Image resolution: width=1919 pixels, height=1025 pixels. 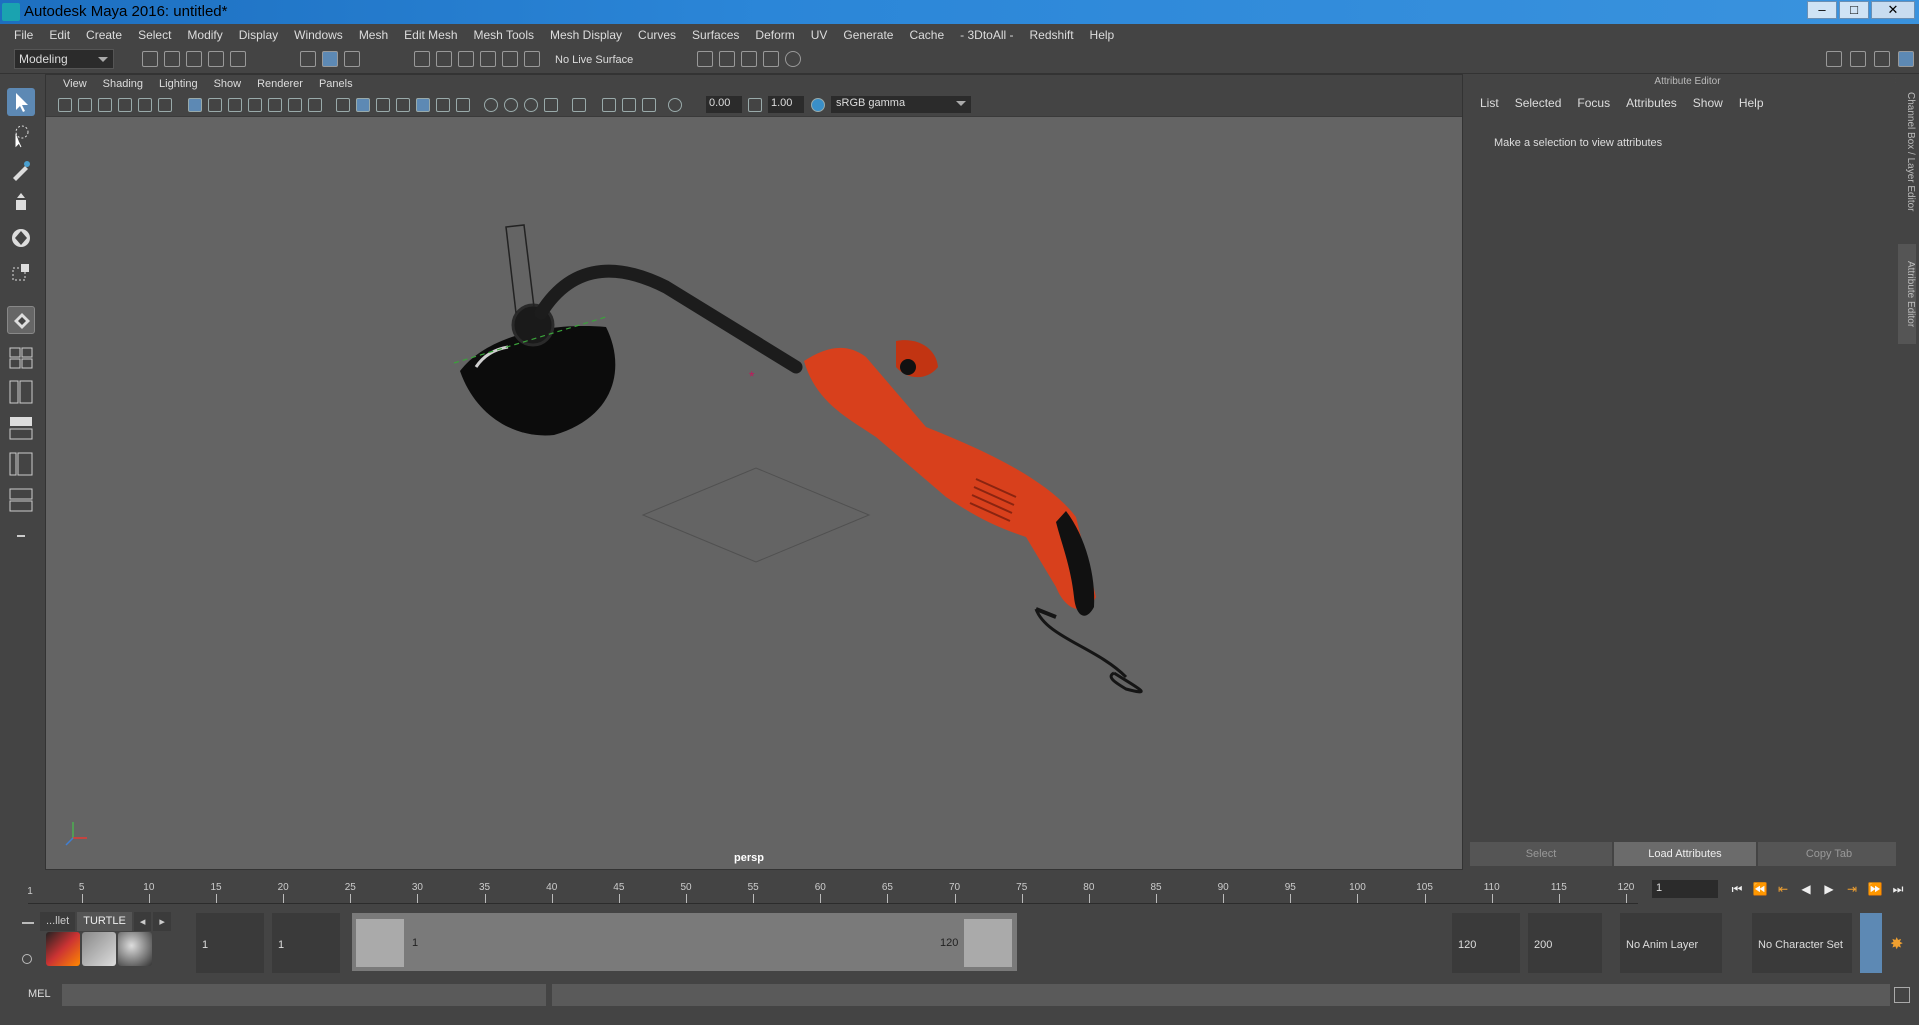 What do you see at coordinates (104, 35) in the screenshot?
I see `menu-create: Create` at bounding box center [104, 35].